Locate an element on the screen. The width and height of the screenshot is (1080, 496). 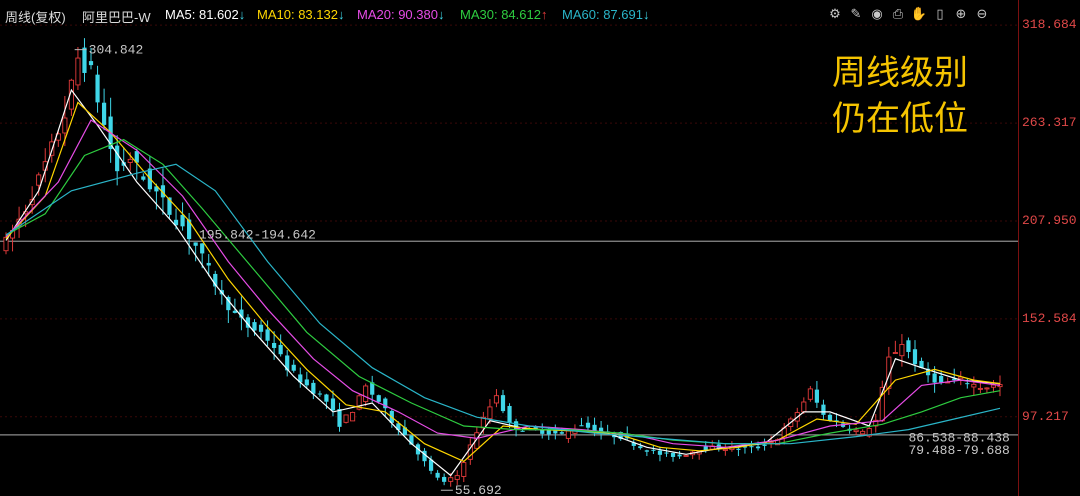
price-axis-divider is located at coordinates (1018, 248).